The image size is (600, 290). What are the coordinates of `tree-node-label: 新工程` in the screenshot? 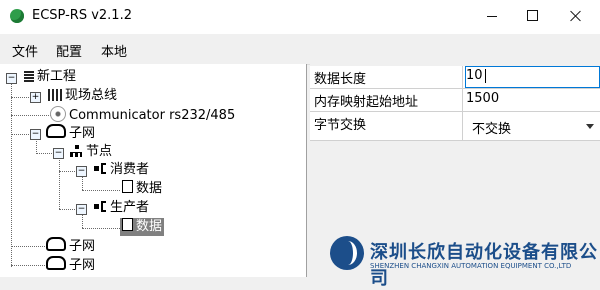 It's located at (57, 76).